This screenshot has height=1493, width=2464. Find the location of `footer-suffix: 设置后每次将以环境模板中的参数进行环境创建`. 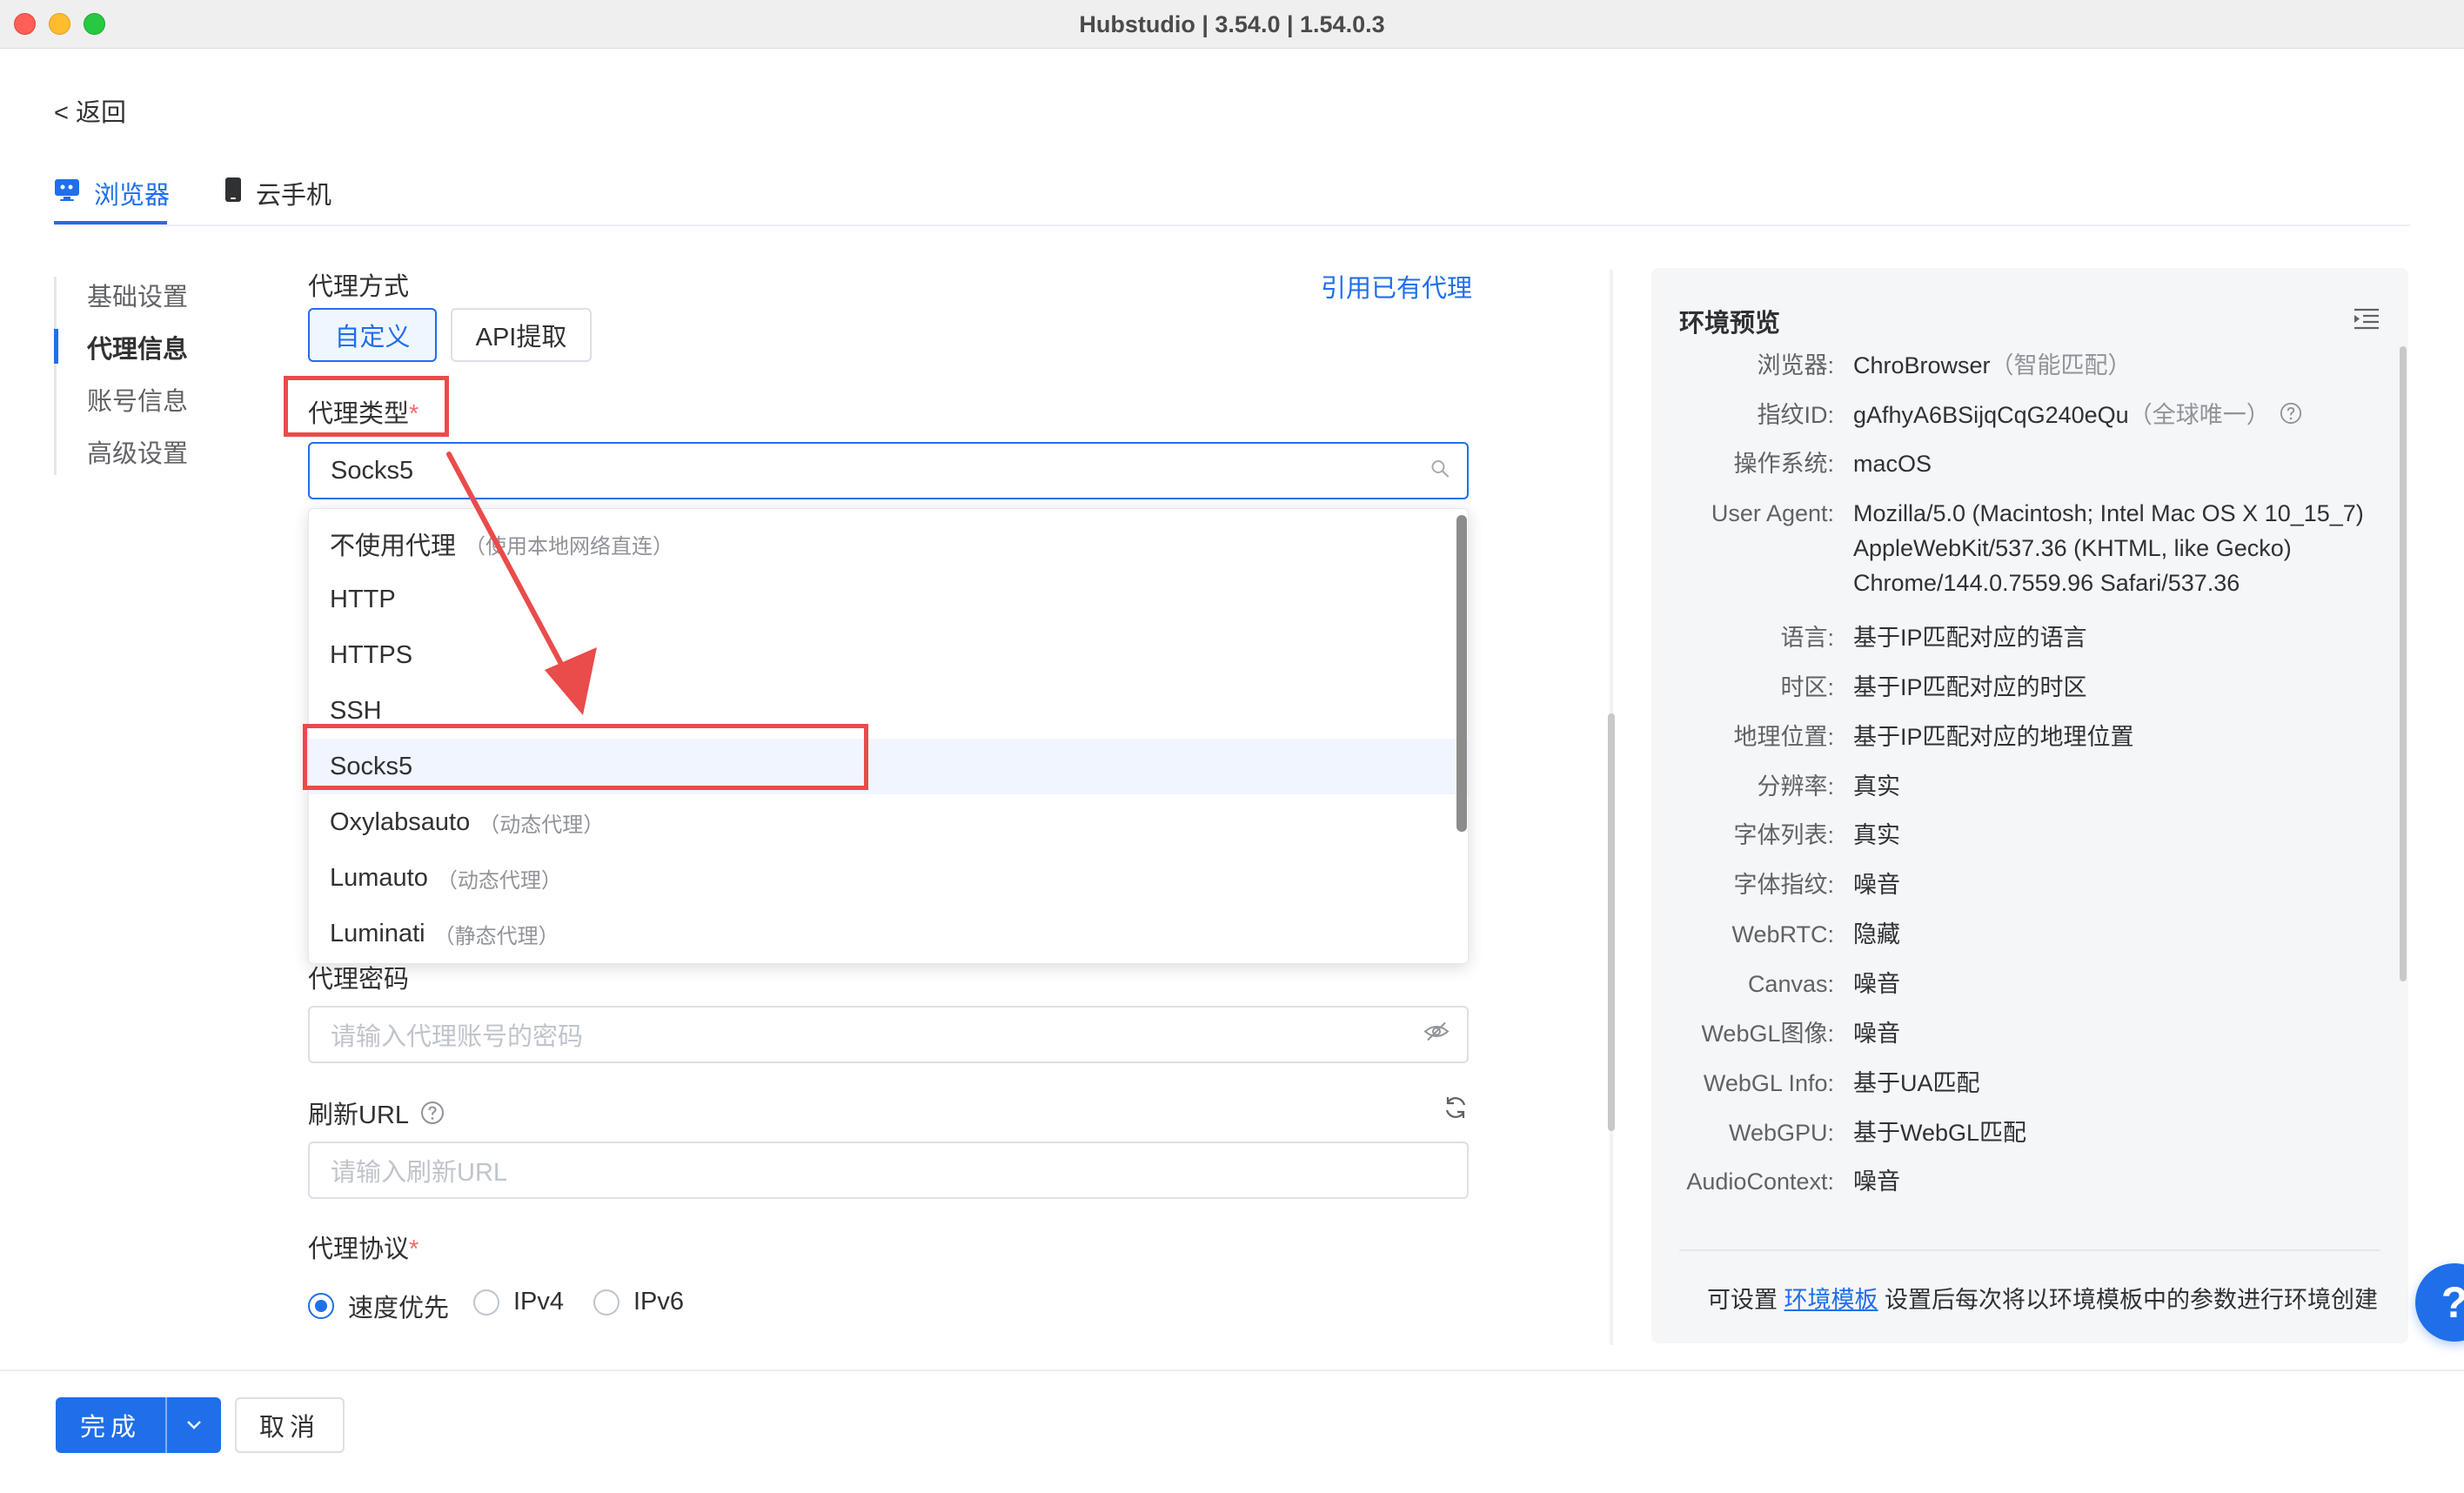

footer-suffix: 设置后每次将以环境模板中的参数进行环境创建 is located at coordinates (2132, 1300).